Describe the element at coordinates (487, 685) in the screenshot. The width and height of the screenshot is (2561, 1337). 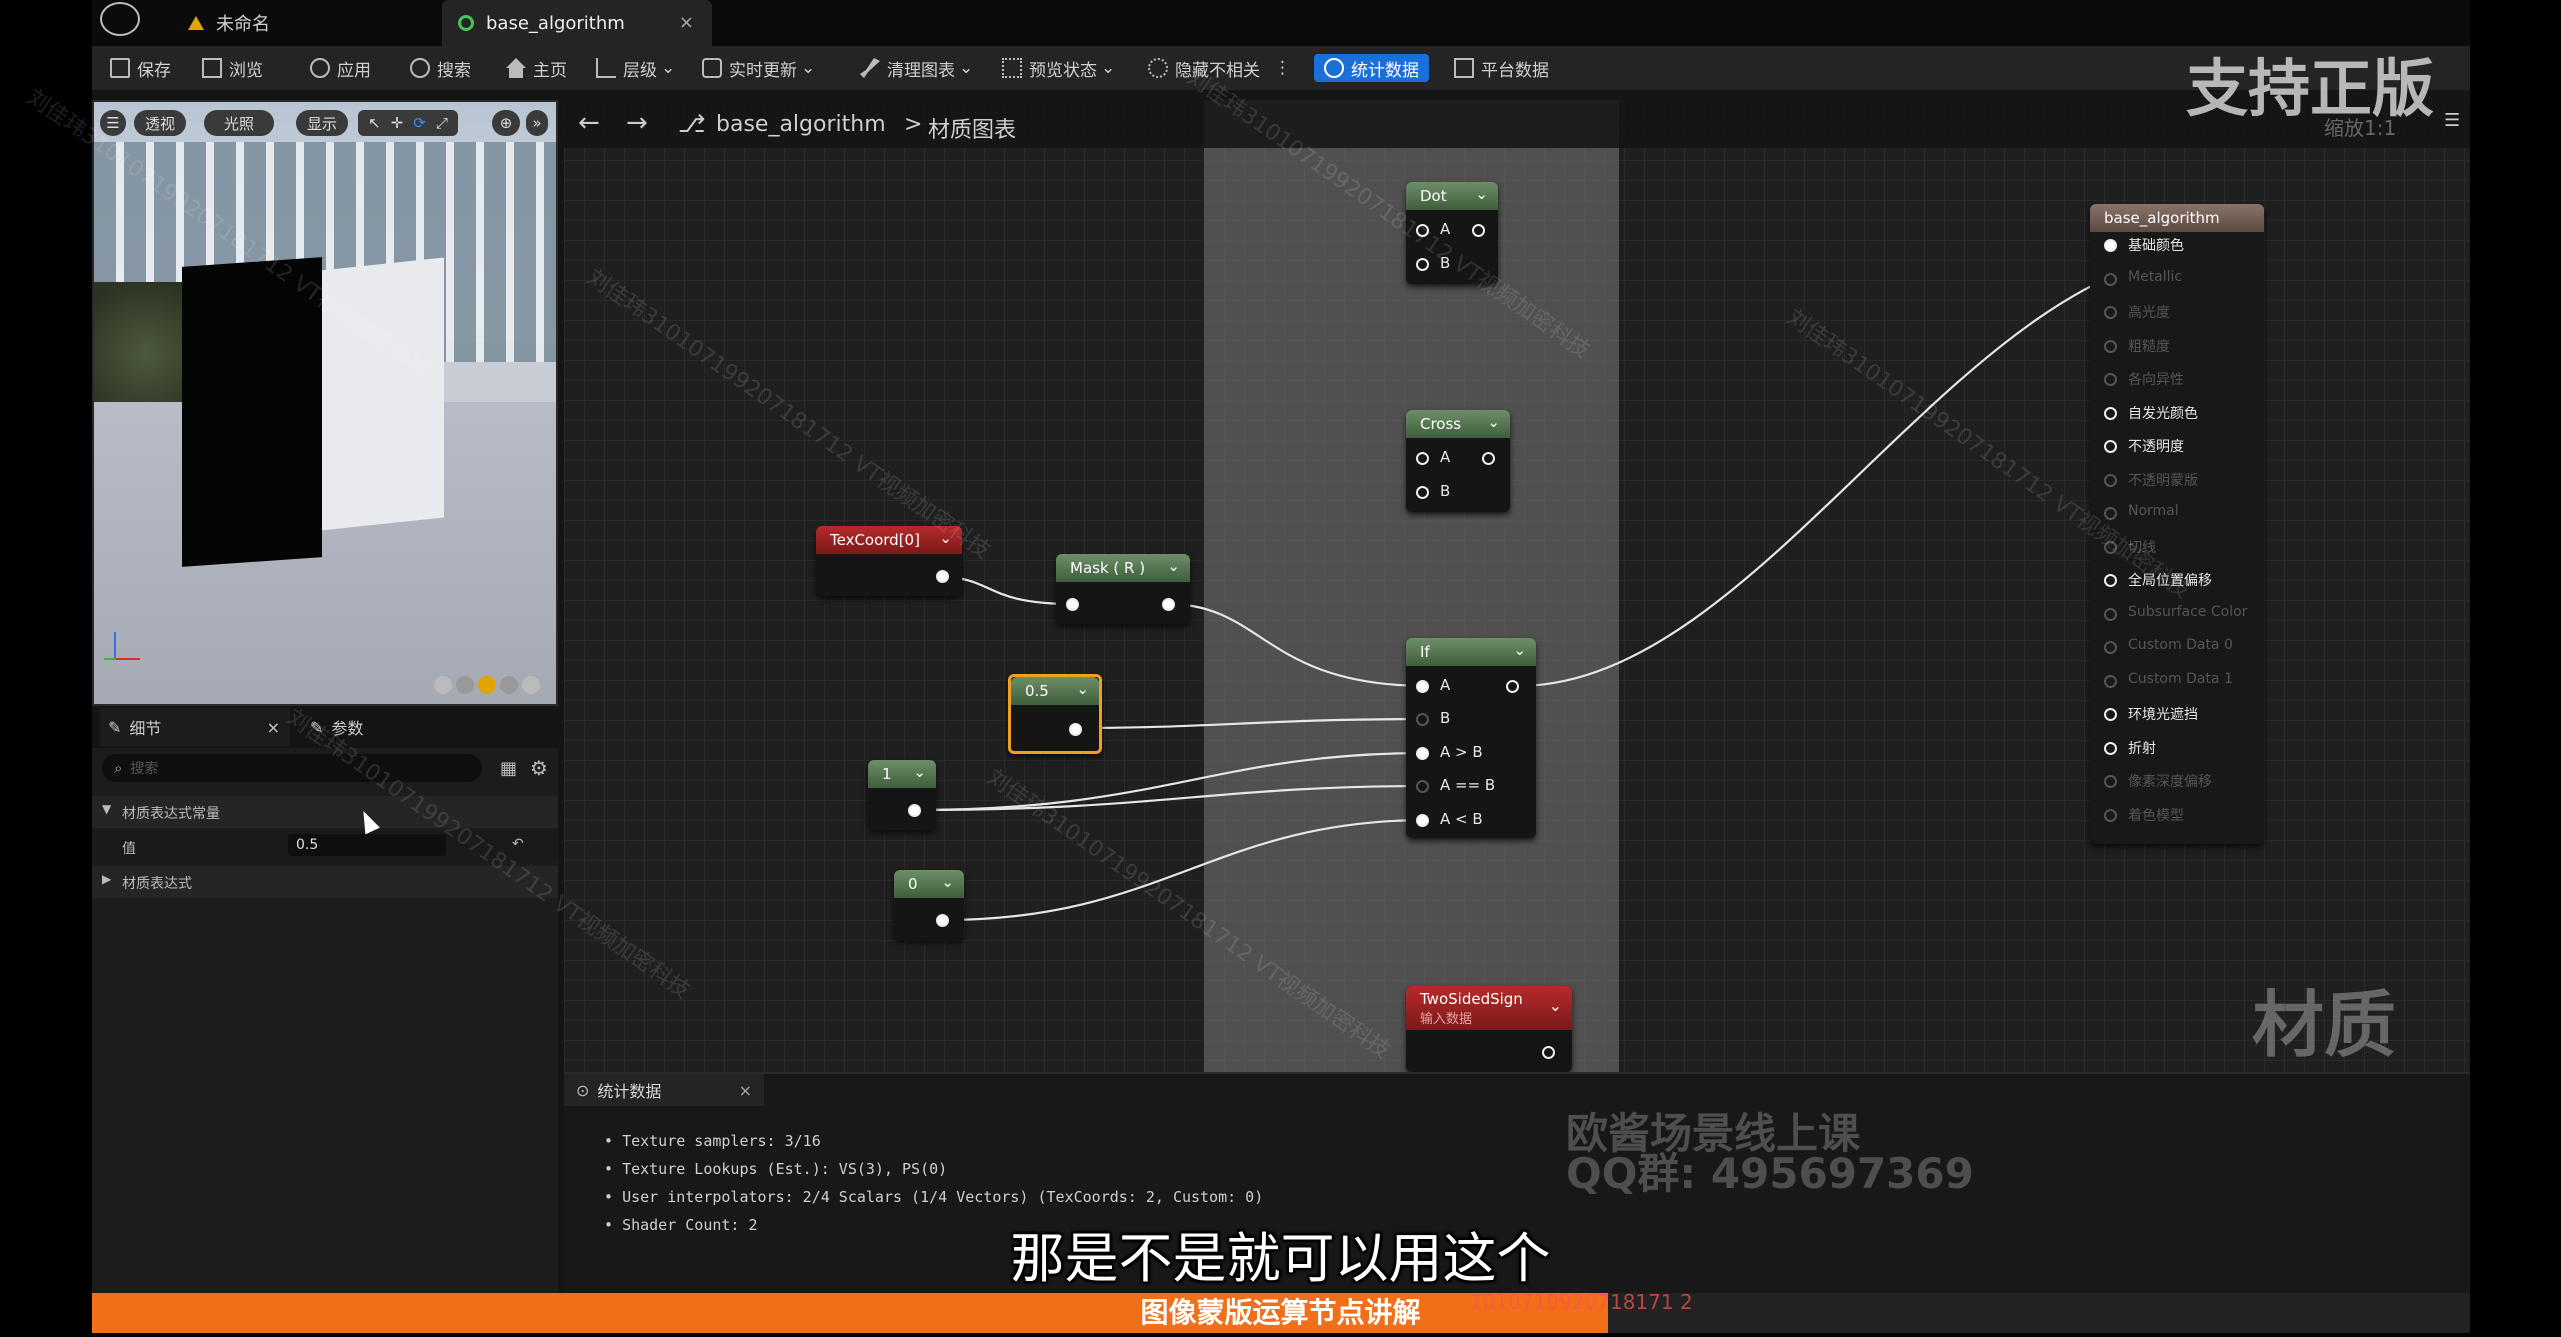
I see `plane-icon` at that location.